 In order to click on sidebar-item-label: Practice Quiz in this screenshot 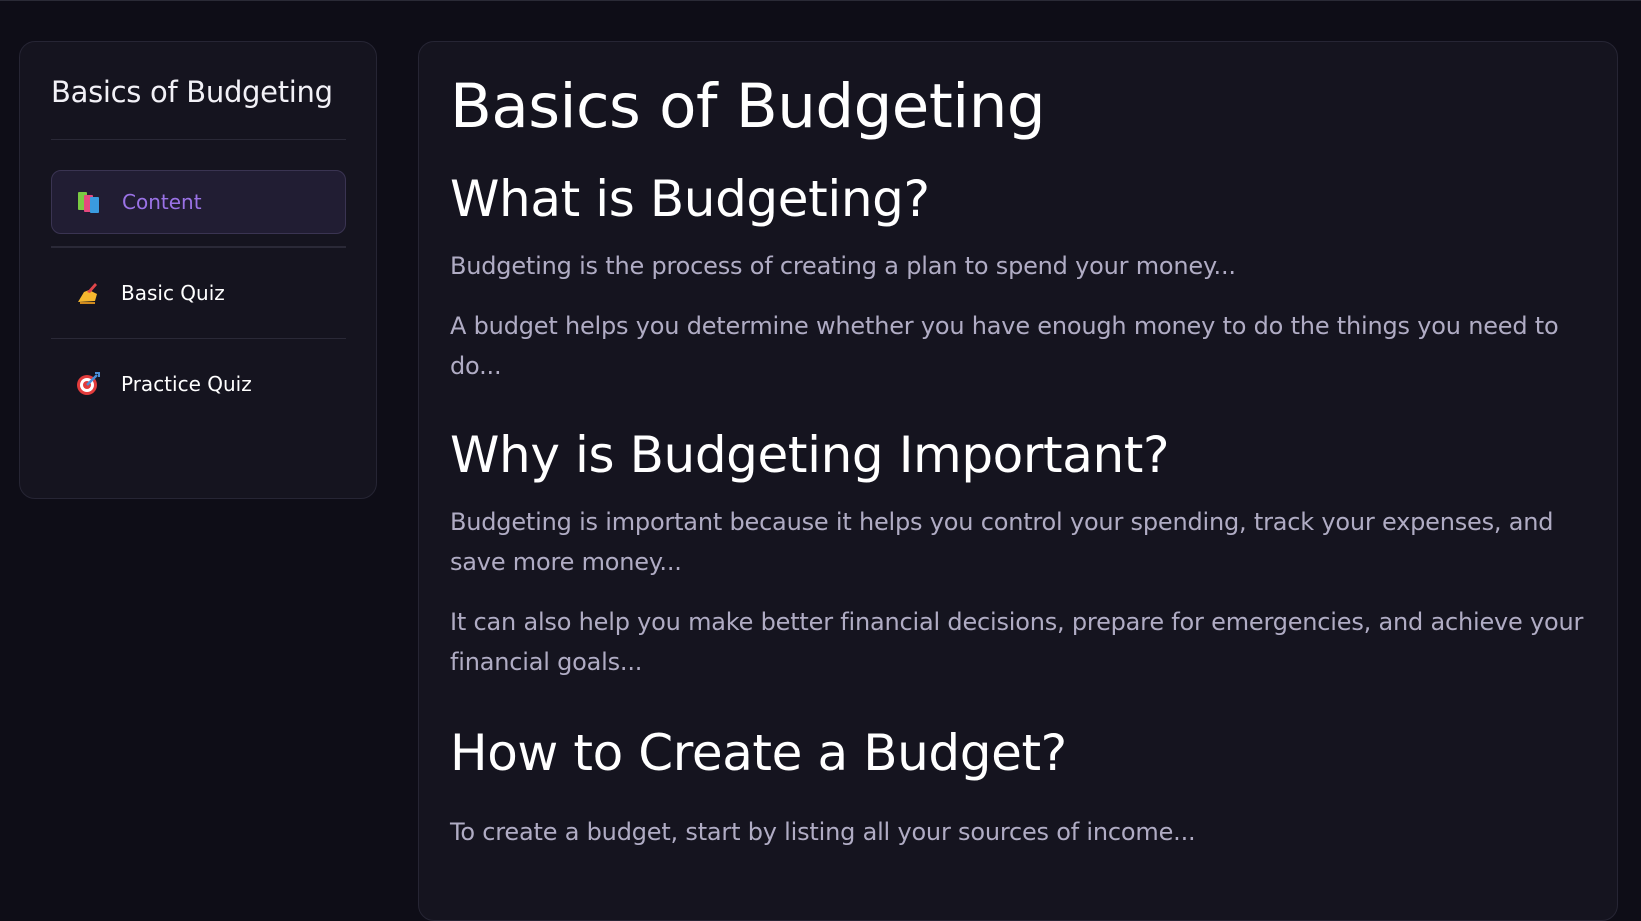, I will do `click(186, 384)`.